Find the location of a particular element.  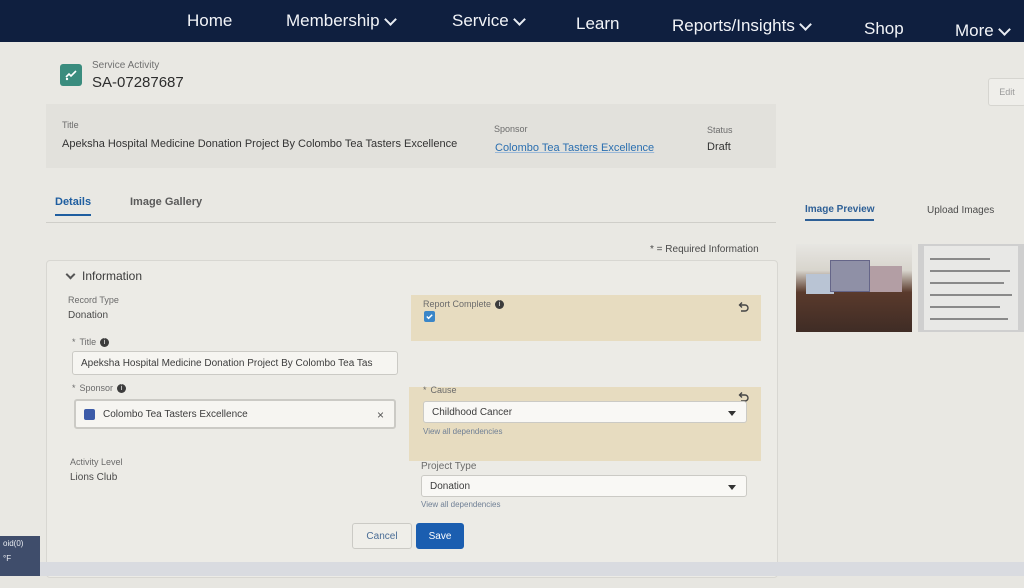

nav-label: Shop is located at coordinates (884, 28).